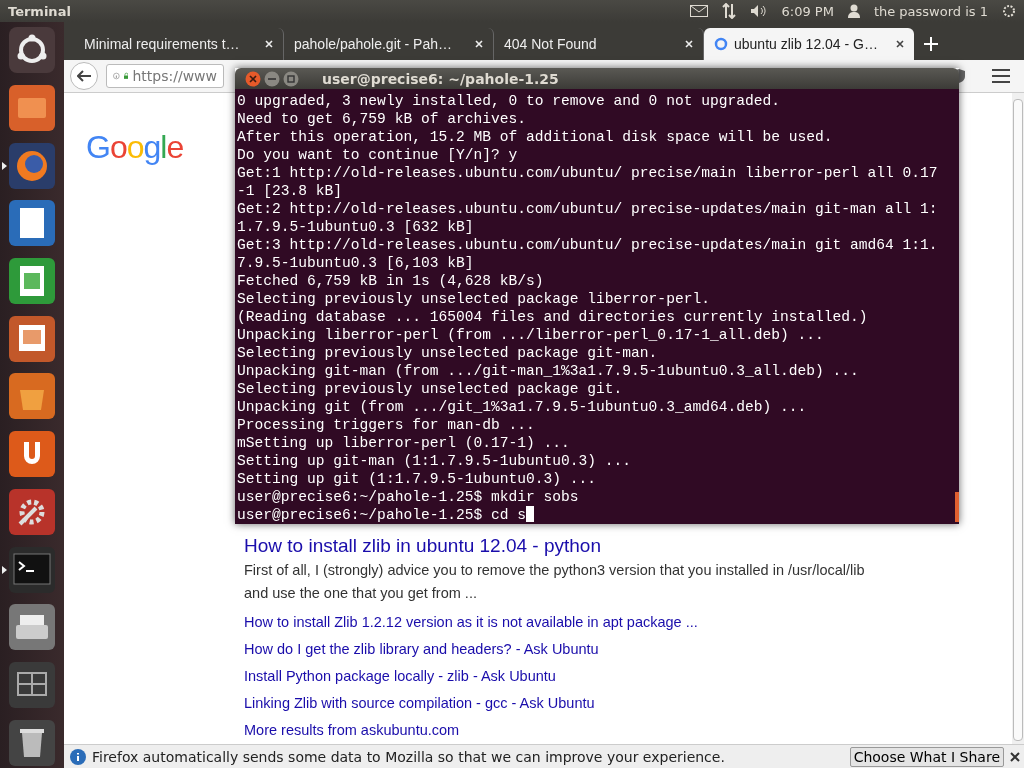 This screenshot has width=1024, height=768. What do you see at coordinates (758, 11) in the screenshot?
I see `volume-icon` at bounding box center [758, 11].